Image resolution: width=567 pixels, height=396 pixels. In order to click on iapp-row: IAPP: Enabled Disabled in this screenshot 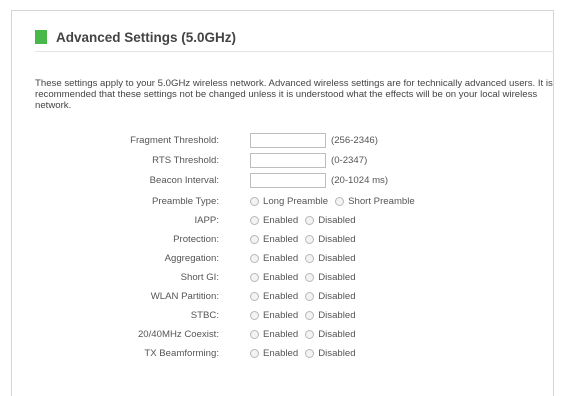, I will do `click(283, 220)`.